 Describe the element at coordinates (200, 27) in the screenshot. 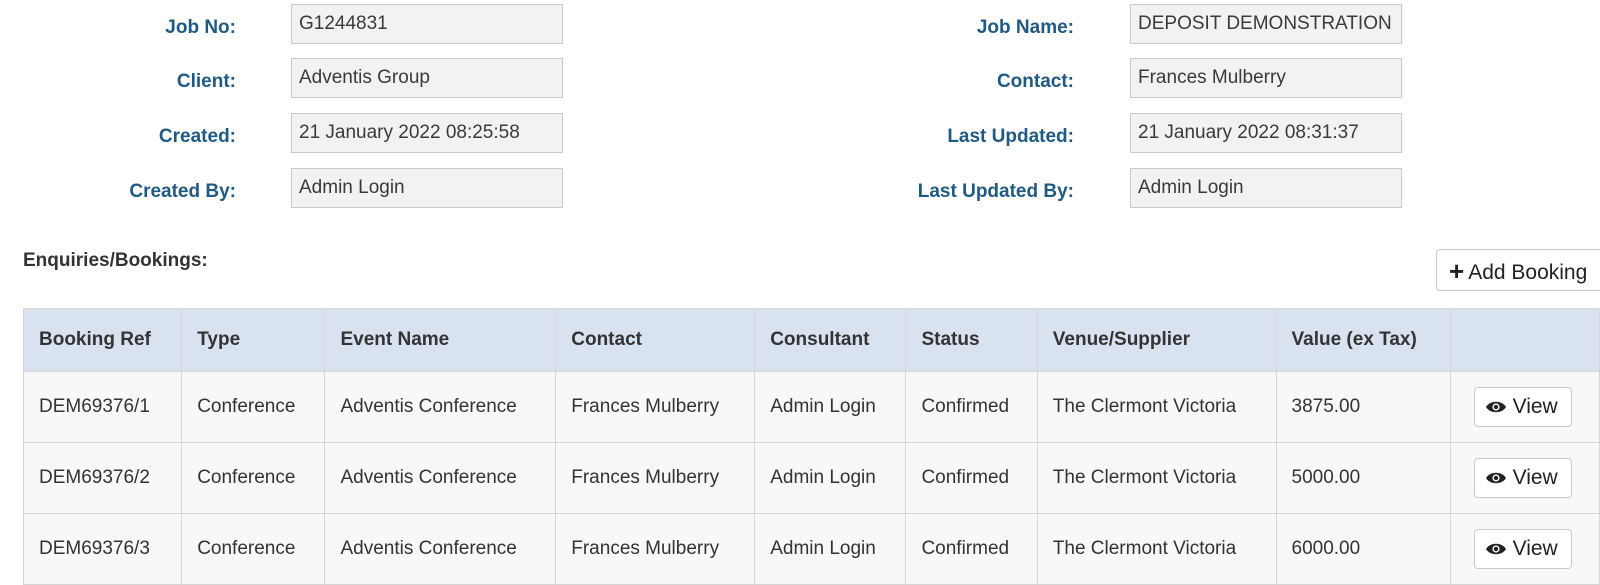

I see `job-no-label: Job No:` at that location.